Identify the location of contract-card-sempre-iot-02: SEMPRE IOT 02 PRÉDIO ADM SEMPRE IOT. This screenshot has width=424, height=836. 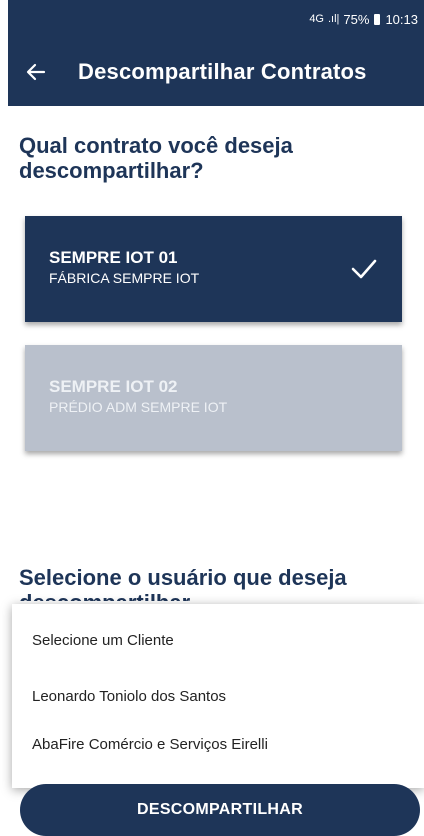
(213, 398).